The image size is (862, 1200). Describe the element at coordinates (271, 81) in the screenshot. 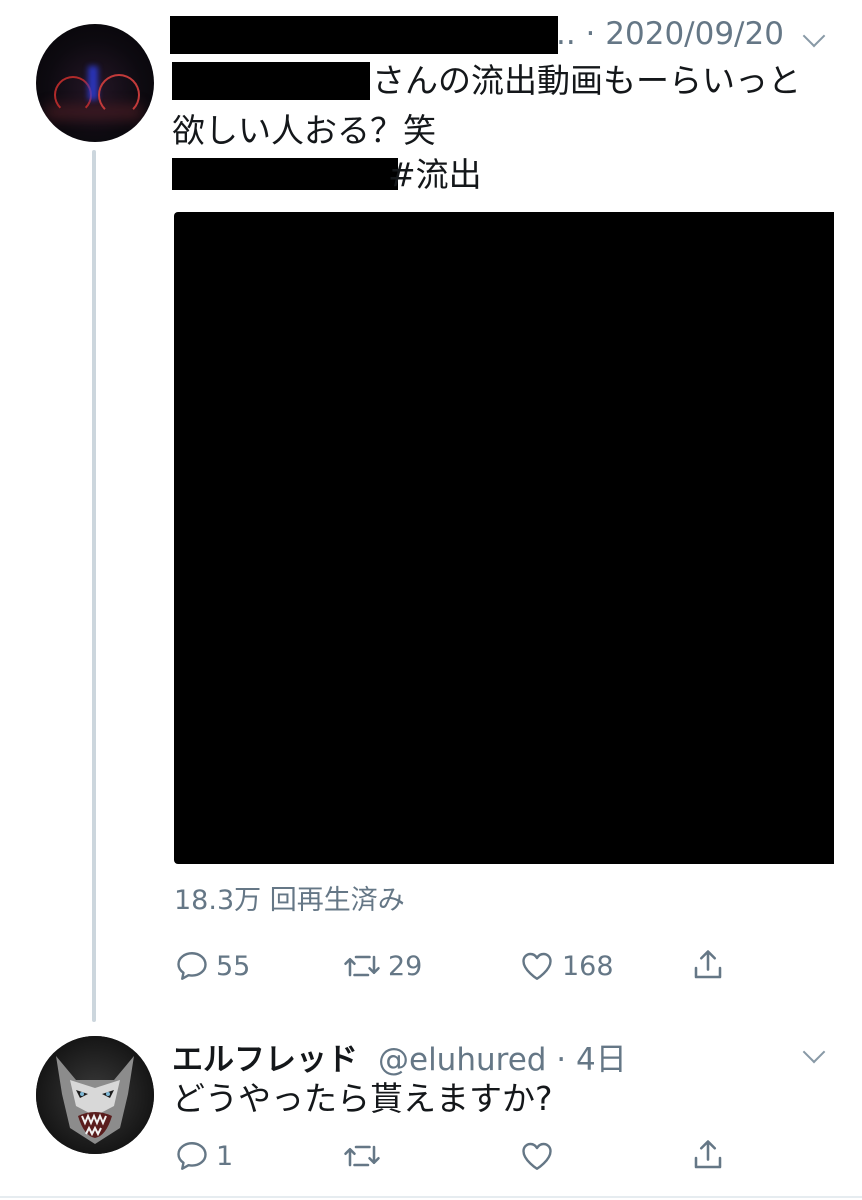

I see `redacted-mention` at that location.